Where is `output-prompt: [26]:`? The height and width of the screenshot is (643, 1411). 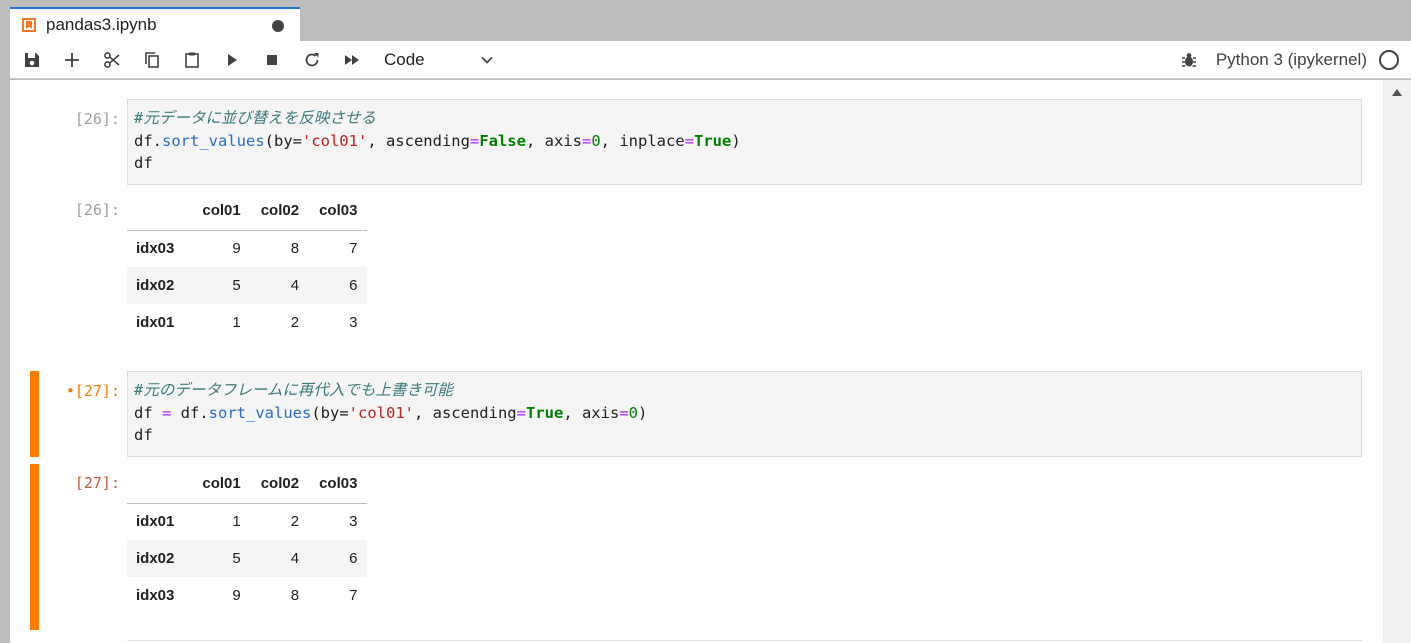
output-prompt: [26]: is located at coordinates (97, 210).